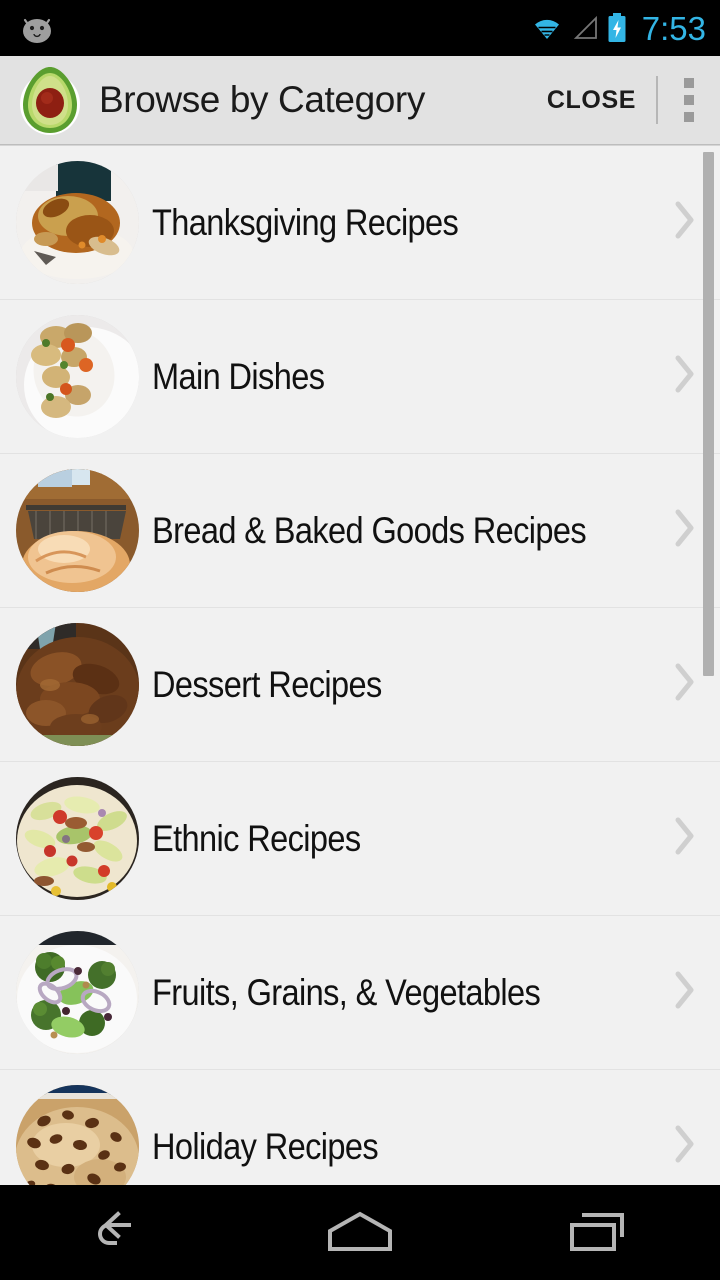  What do you see at coordinates (346, 992) in the screenshot?
I see `list-item-label: Fruits, Grains, & Vegetables` at bounding box center [346, 992].